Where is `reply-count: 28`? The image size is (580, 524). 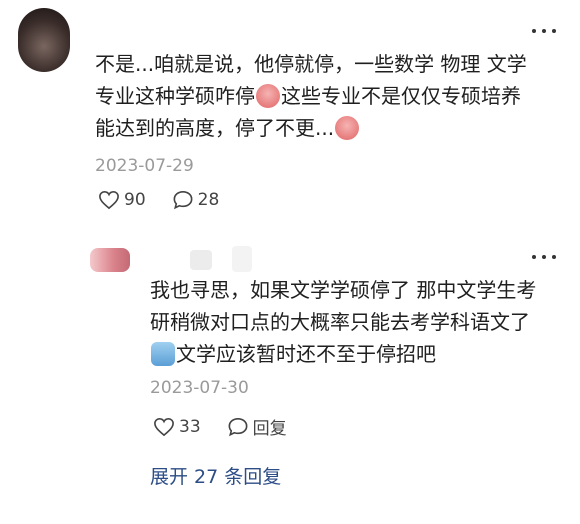 reply-count: 28 is located at coordinates (208, 200).